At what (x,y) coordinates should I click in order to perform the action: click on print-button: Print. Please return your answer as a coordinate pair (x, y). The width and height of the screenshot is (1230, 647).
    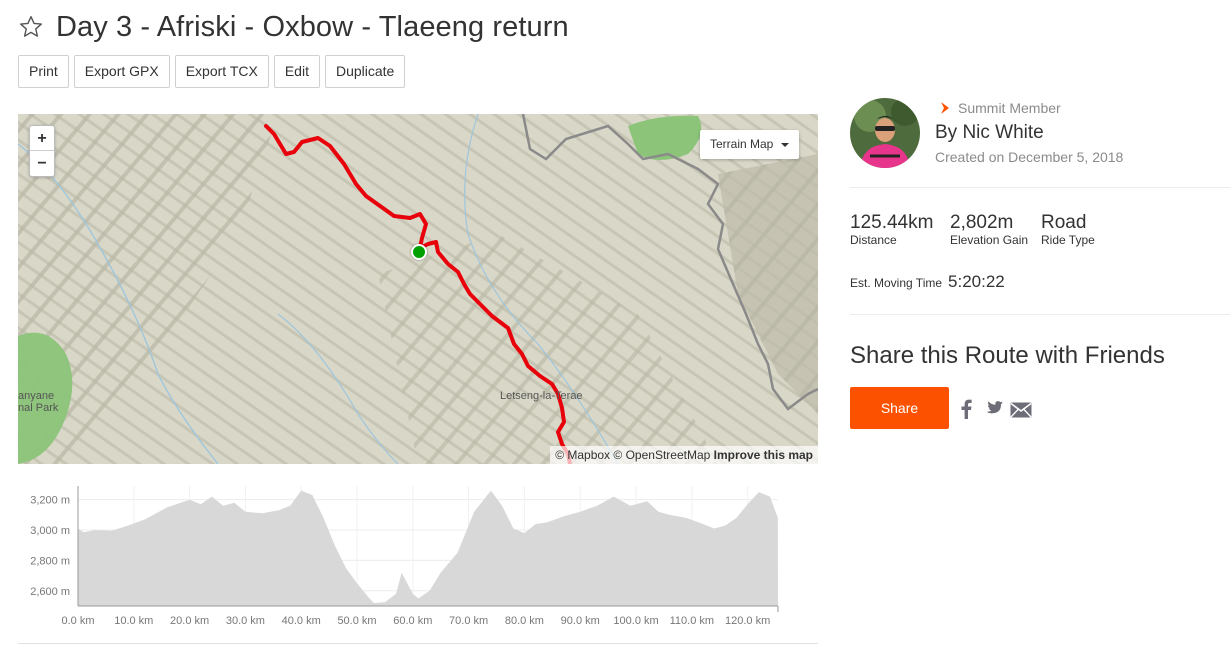
    Looking at the image, I should click on (43, 71).